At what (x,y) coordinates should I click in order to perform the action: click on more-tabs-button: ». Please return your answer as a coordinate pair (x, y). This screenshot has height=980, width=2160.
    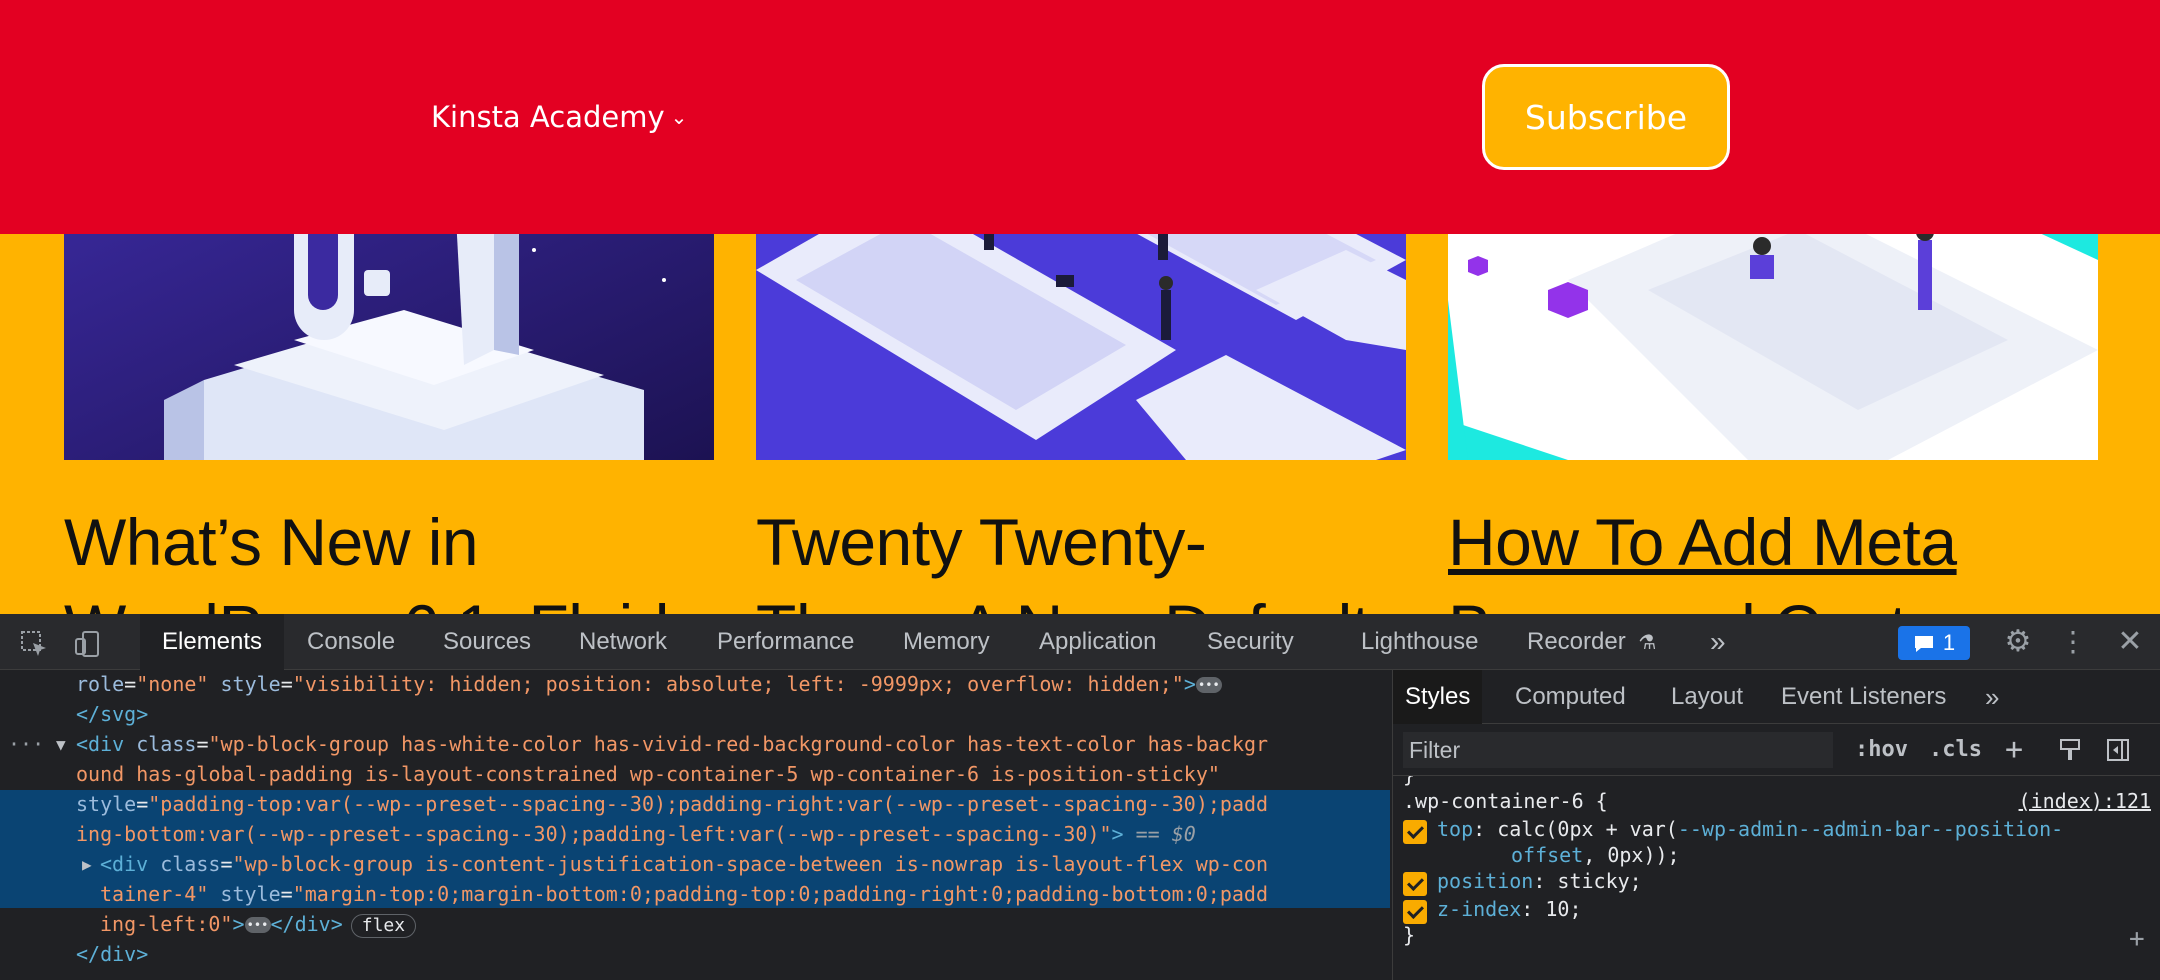
    Looking at the image, I should click on (1718, 642).